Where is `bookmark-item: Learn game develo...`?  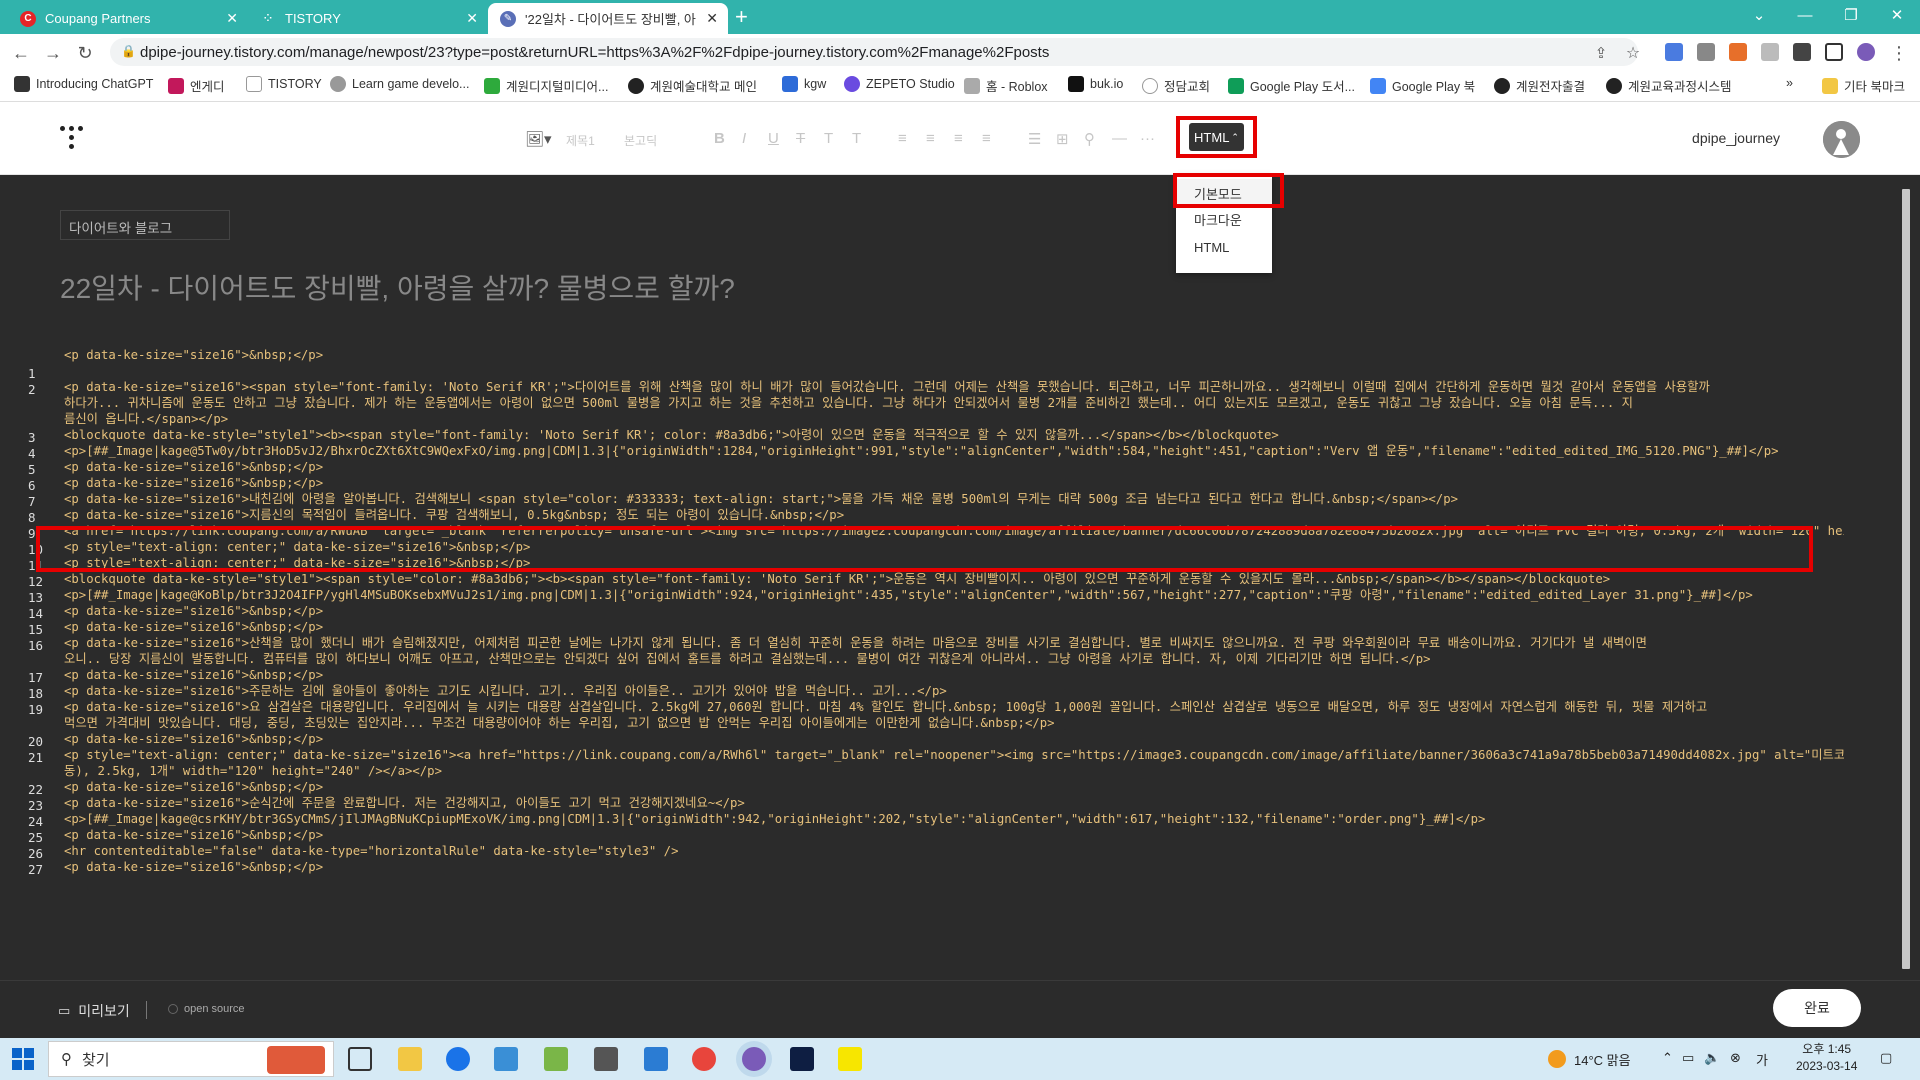 bookmark-item: Learn game develo... is located at coordinates (399, 84).